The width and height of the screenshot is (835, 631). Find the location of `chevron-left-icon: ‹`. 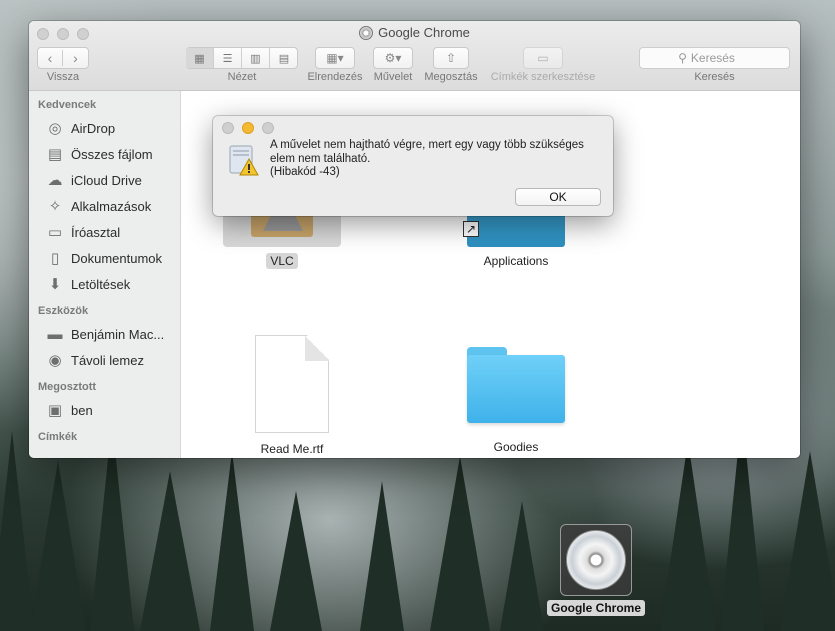

chevron-left-icon: ‹ is located at coordinates (50, 58).